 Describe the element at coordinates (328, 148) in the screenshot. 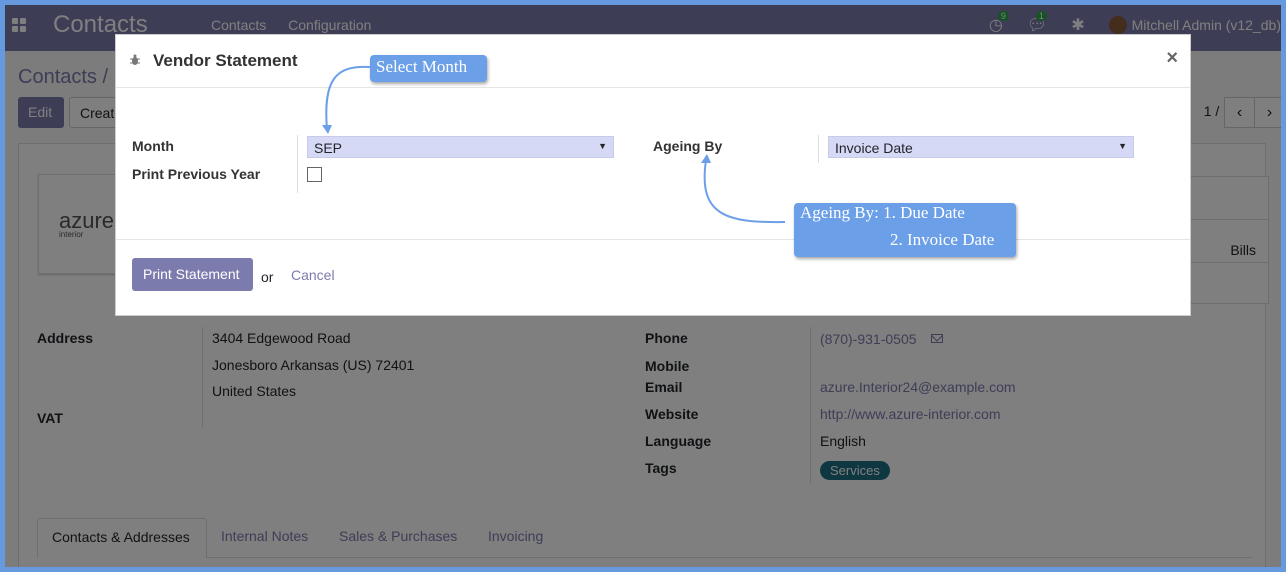

I see `month-select-value: SEP` at that location.